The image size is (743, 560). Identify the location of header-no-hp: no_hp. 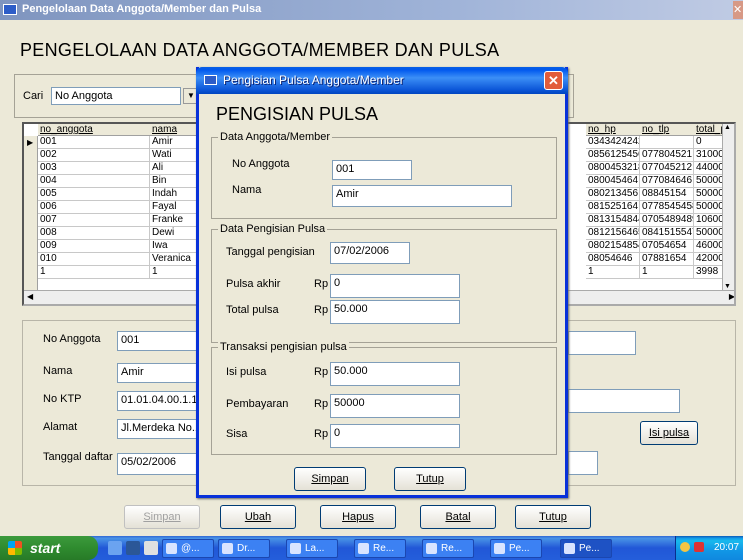
(613, 130).